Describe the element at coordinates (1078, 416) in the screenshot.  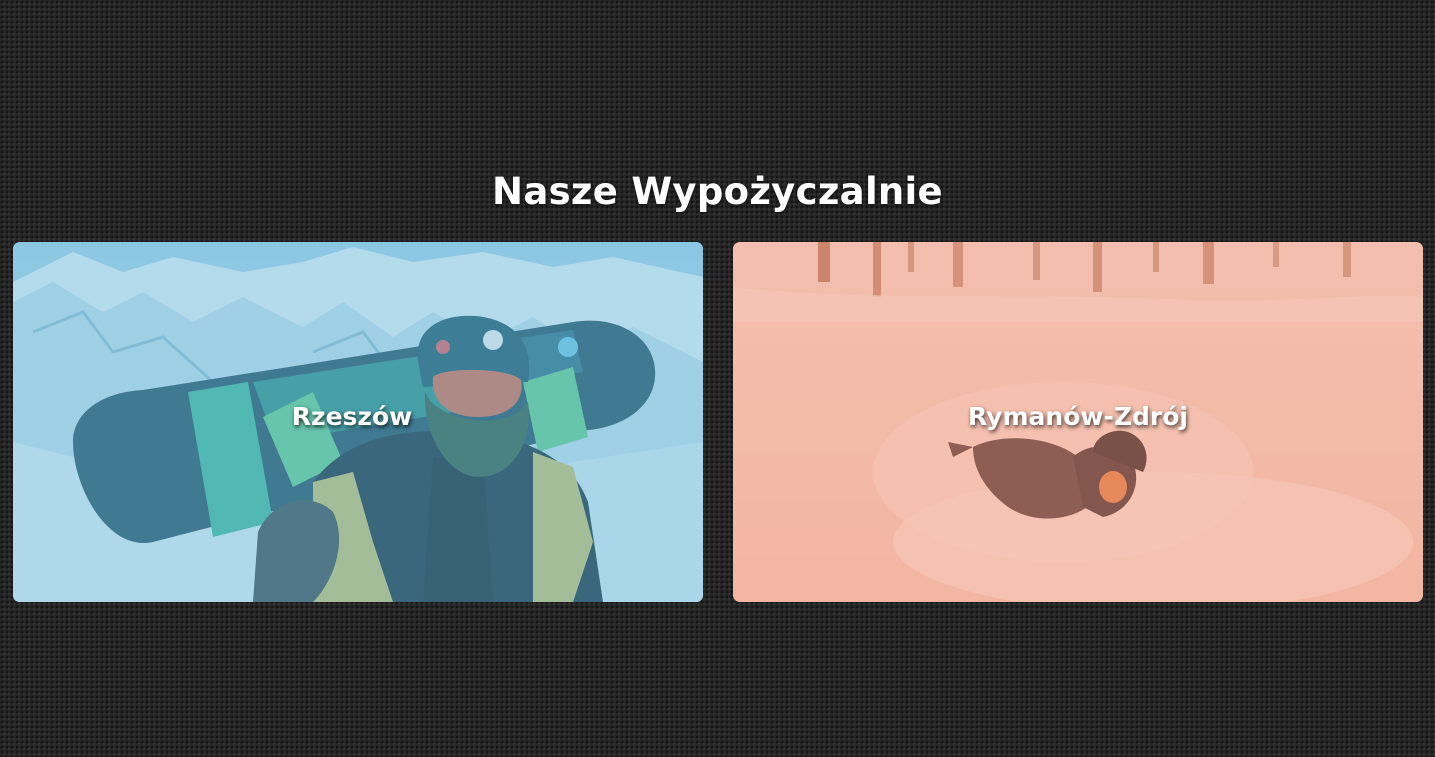
I see `location-name-rymanow-zdroj: Rymanów-Zdrój` at that location.